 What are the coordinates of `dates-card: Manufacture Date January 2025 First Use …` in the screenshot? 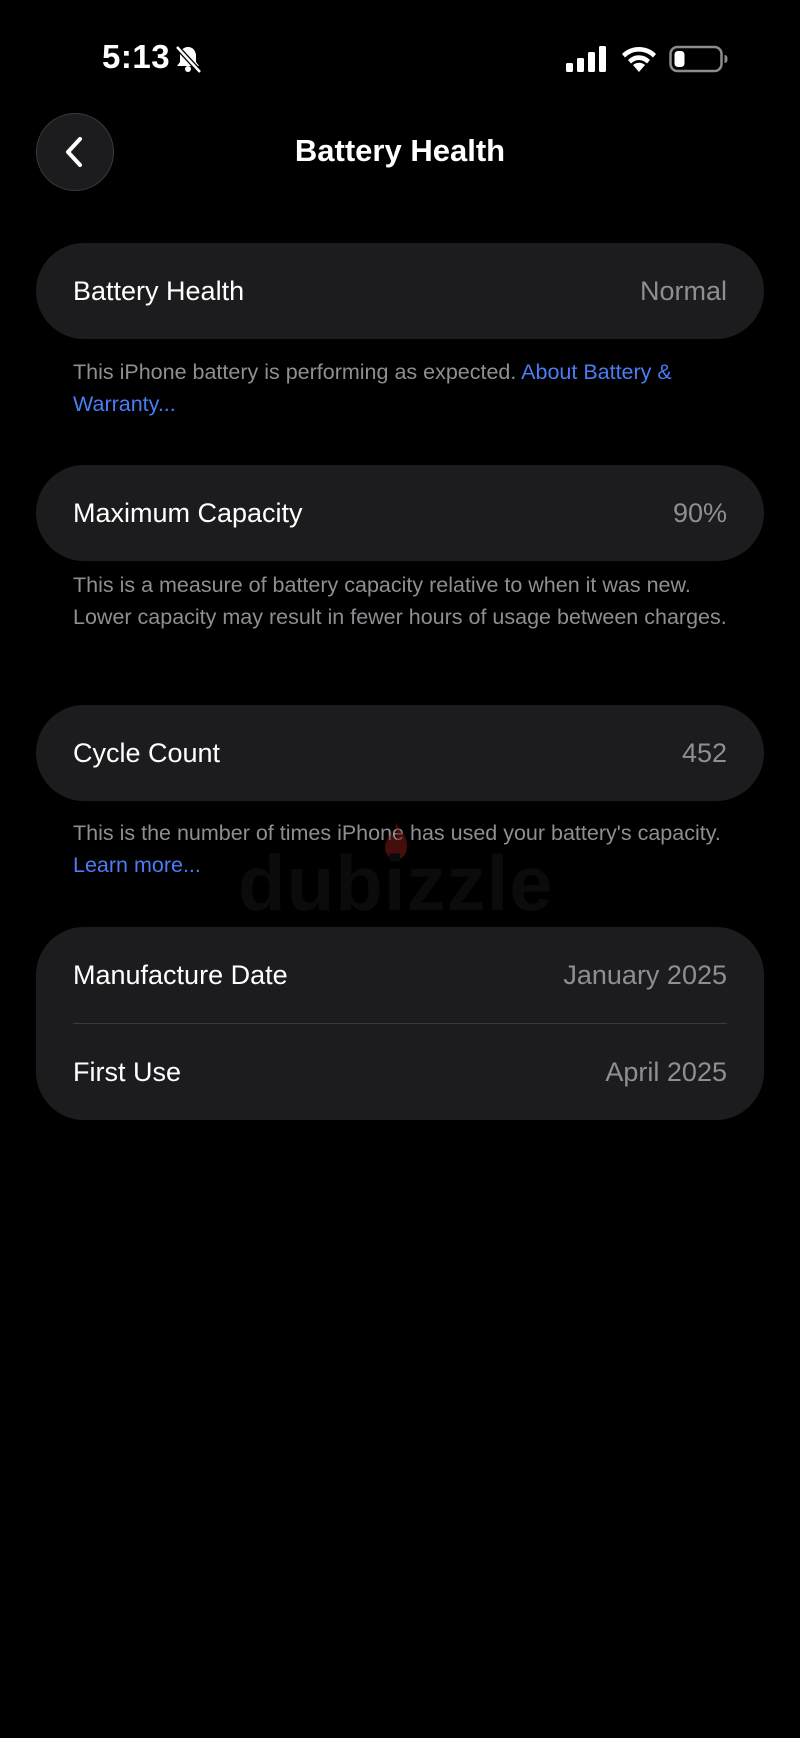 It's located at (400, 1023).